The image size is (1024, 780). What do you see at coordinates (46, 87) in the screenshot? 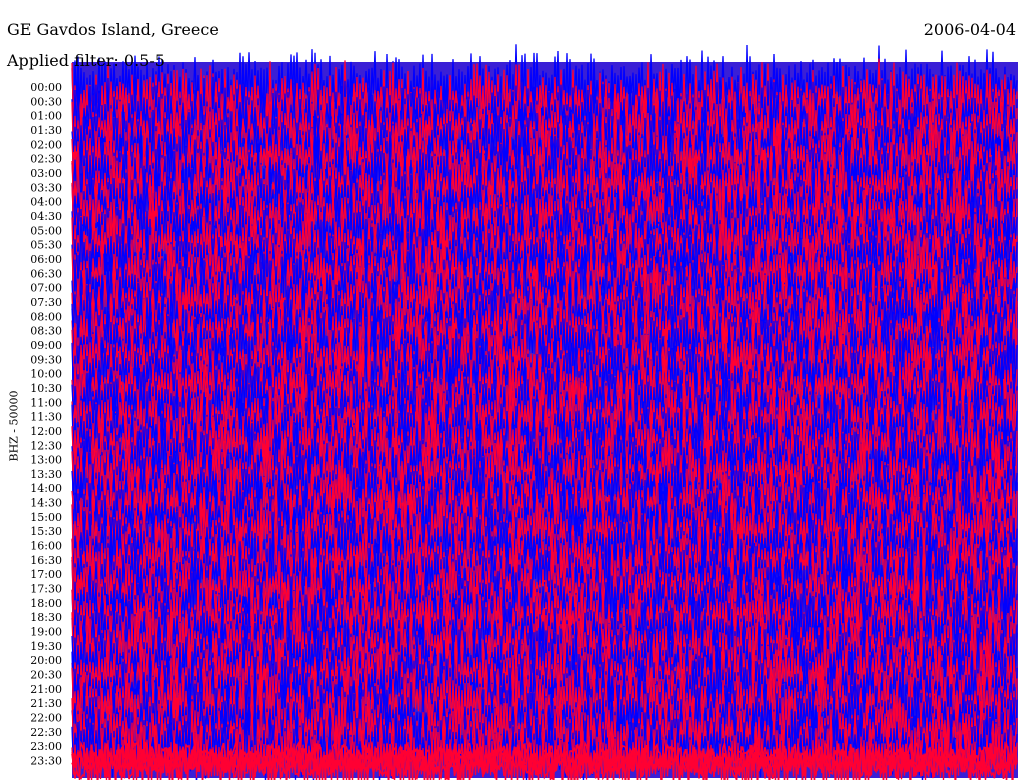
I see `y-tick-label: 00:00` at bounding box center [46, 87].